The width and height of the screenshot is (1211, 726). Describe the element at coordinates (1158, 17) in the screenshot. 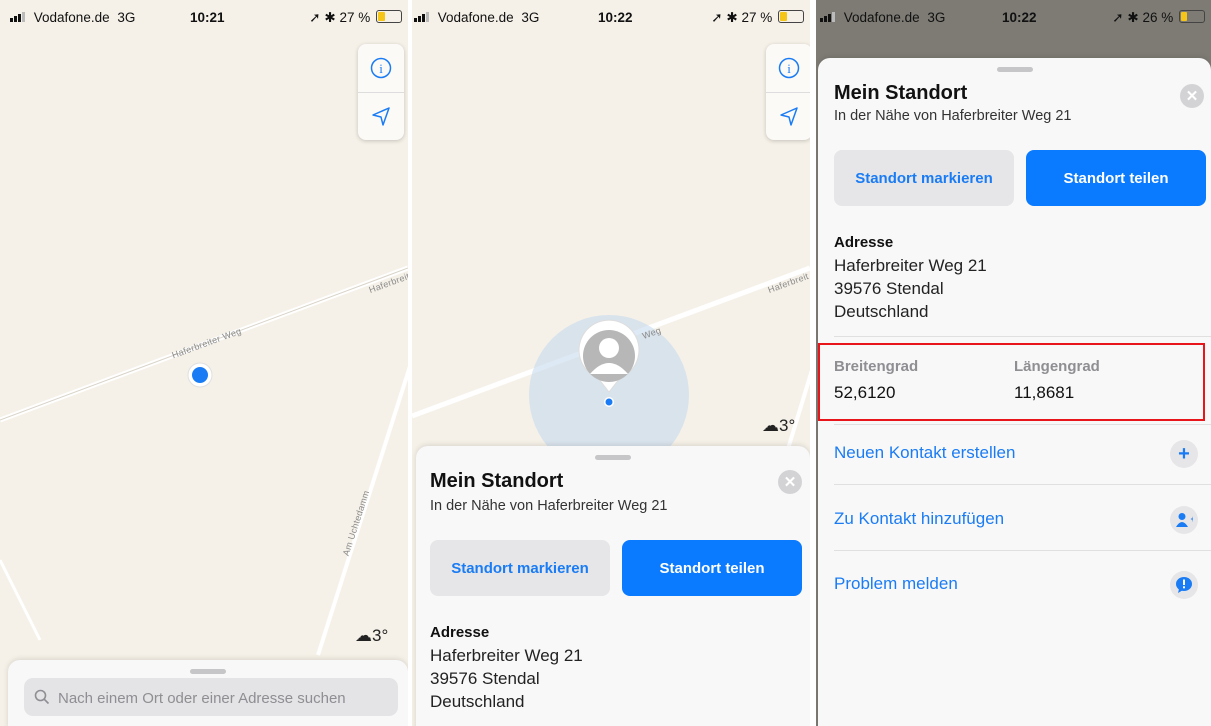

I see `battery-label: 26 %` at that location.